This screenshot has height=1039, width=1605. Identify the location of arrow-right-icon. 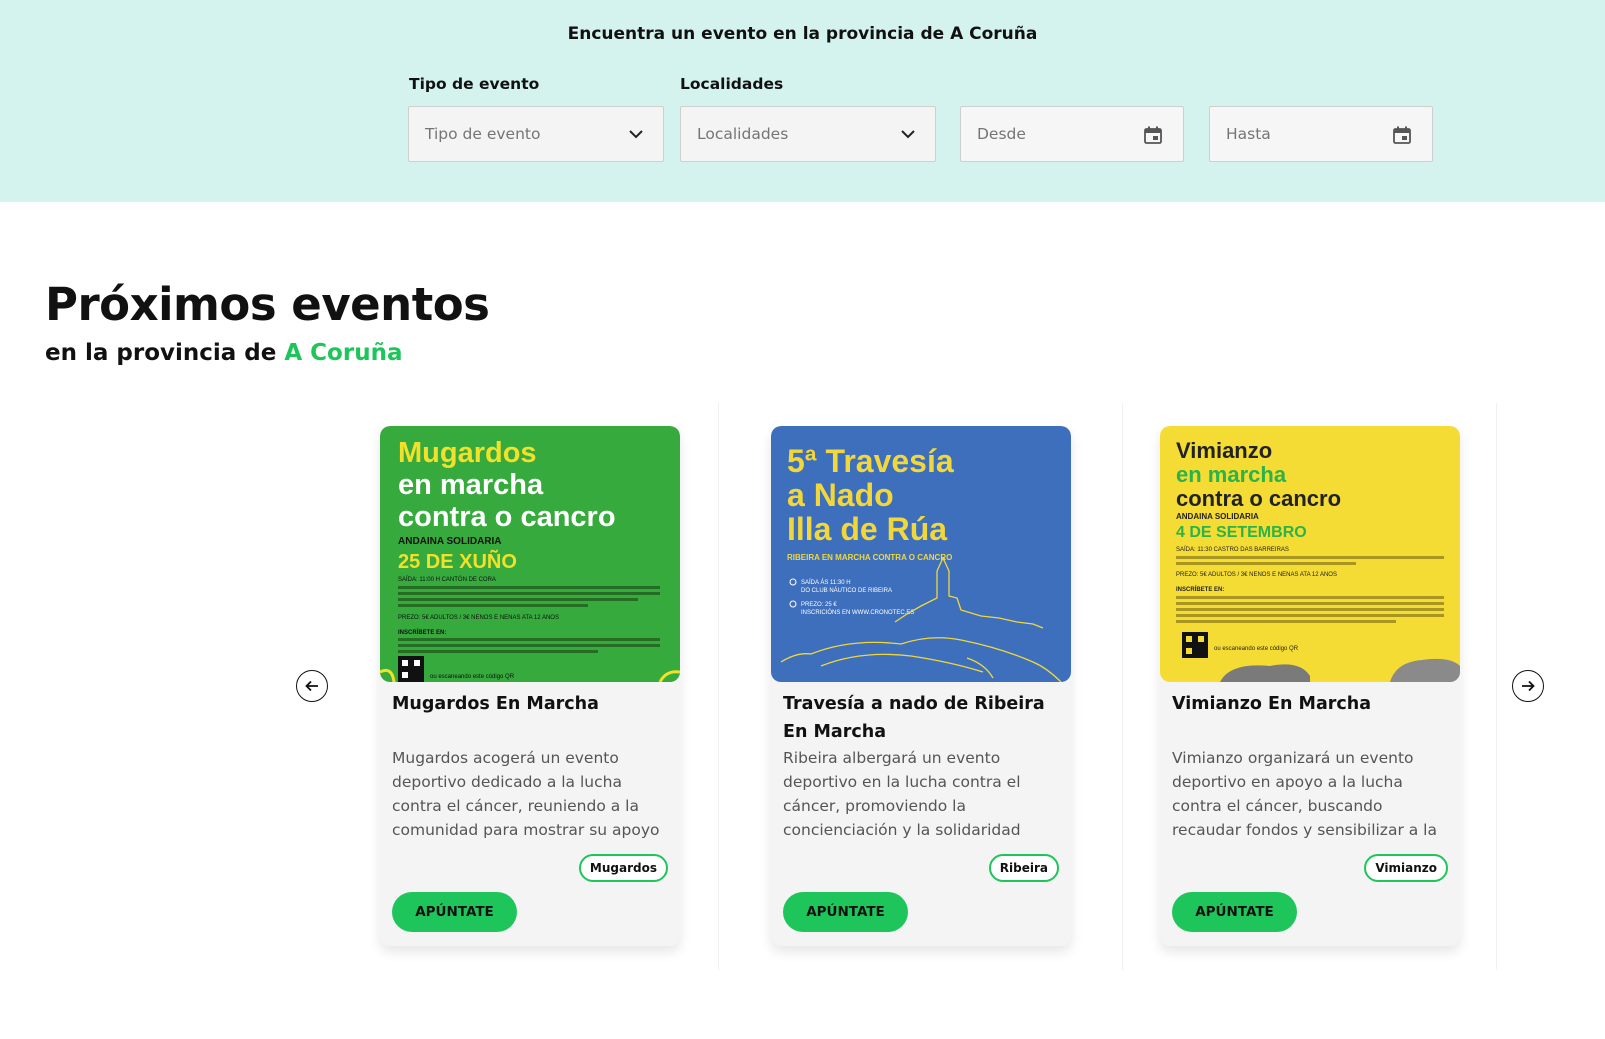
(1528, 686).